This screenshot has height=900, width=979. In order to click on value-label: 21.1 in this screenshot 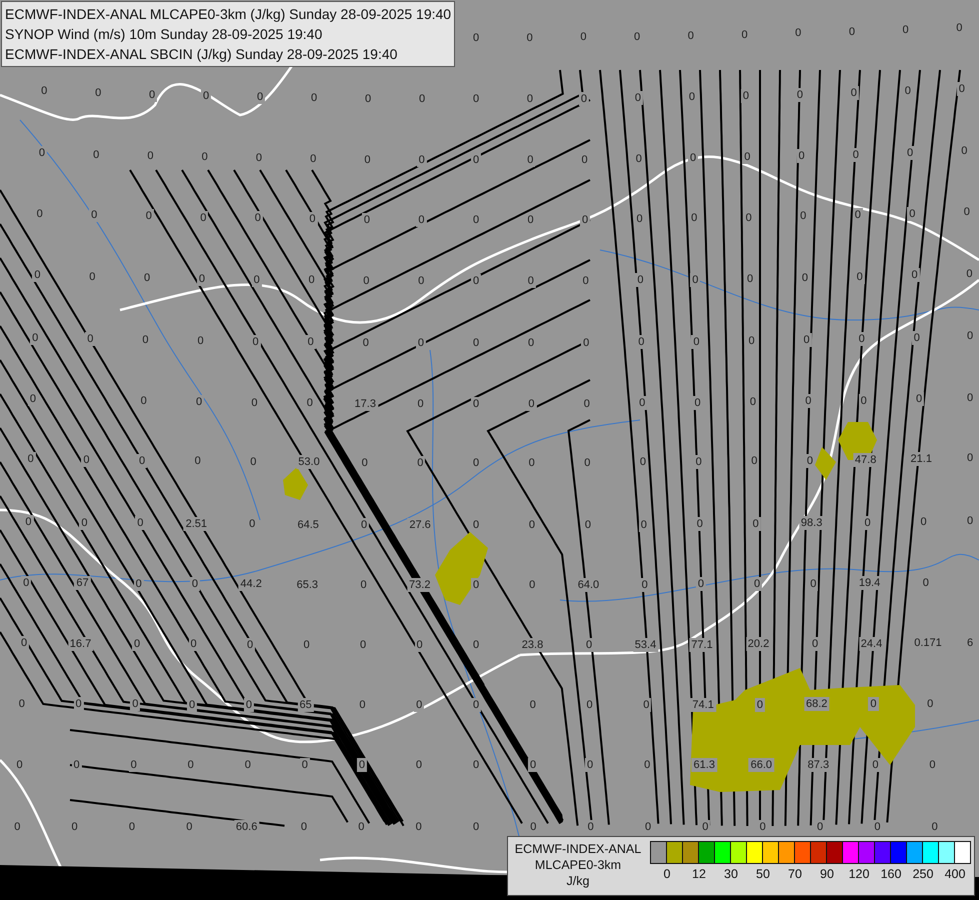, I will do `click(921, 459)`.